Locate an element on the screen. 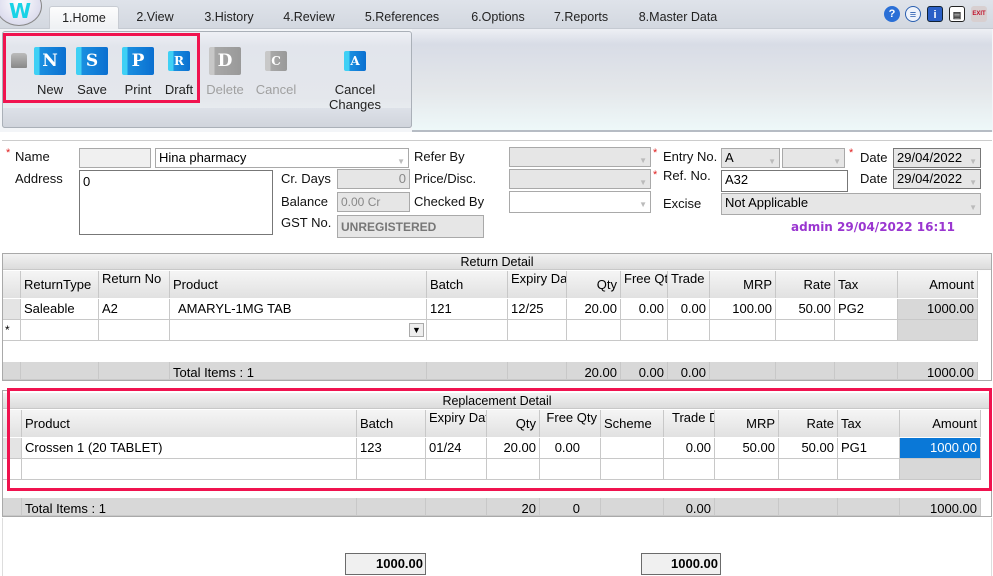 The width and height of the screenshot is (993, 576). ref-date-label: Date is located at coordinates (874, 178).